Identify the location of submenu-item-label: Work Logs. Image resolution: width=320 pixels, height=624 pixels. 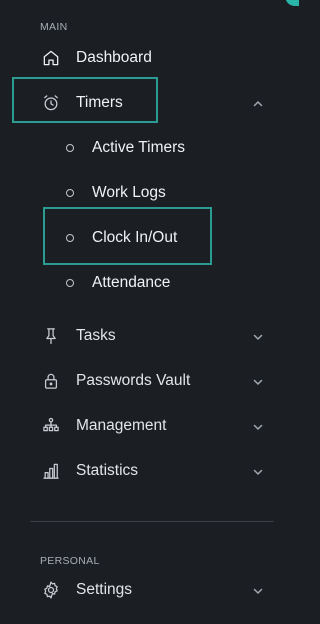
(129, 192).